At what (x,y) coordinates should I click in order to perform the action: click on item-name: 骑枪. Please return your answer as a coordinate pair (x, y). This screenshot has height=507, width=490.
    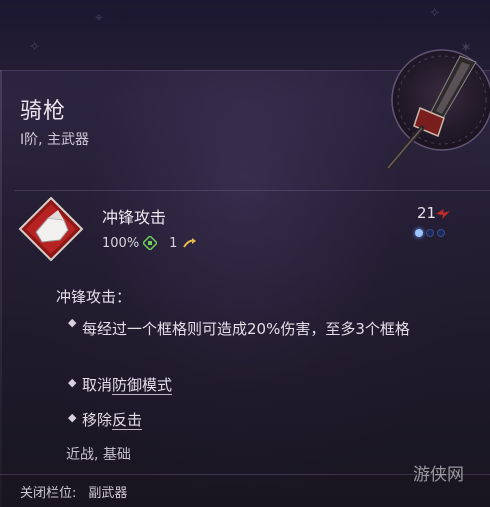
    Looking at the image, I should click on (43, 111).